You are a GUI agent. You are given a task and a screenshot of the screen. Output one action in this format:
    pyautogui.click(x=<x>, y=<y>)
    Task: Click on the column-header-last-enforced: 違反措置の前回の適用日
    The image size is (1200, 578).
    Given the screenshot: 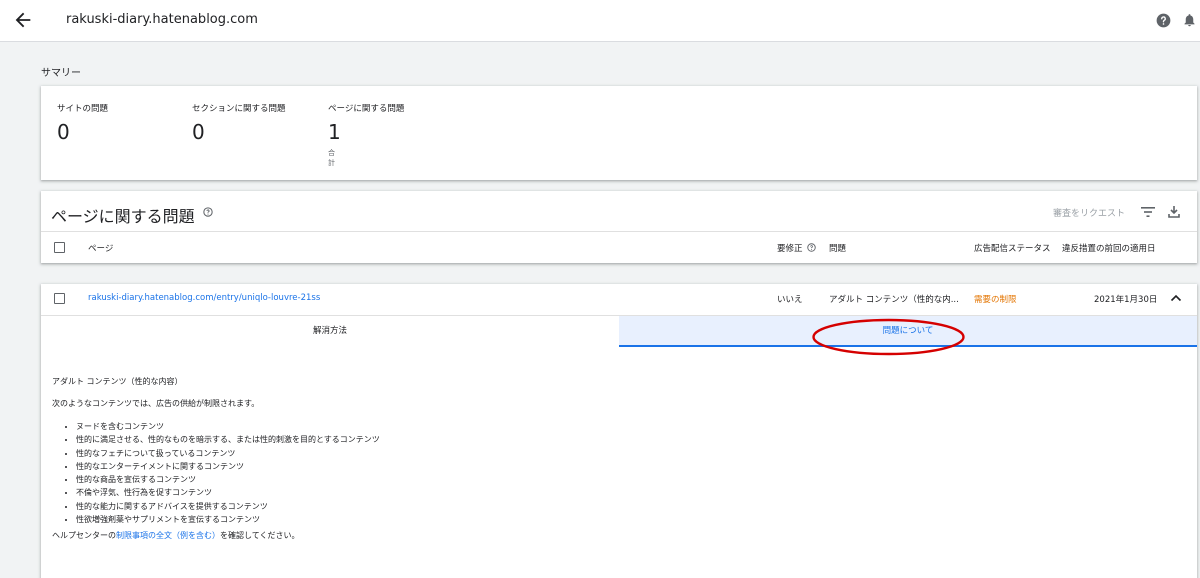 What is the action you would take?
    pyautogui.click(x=1109, y=249)
    